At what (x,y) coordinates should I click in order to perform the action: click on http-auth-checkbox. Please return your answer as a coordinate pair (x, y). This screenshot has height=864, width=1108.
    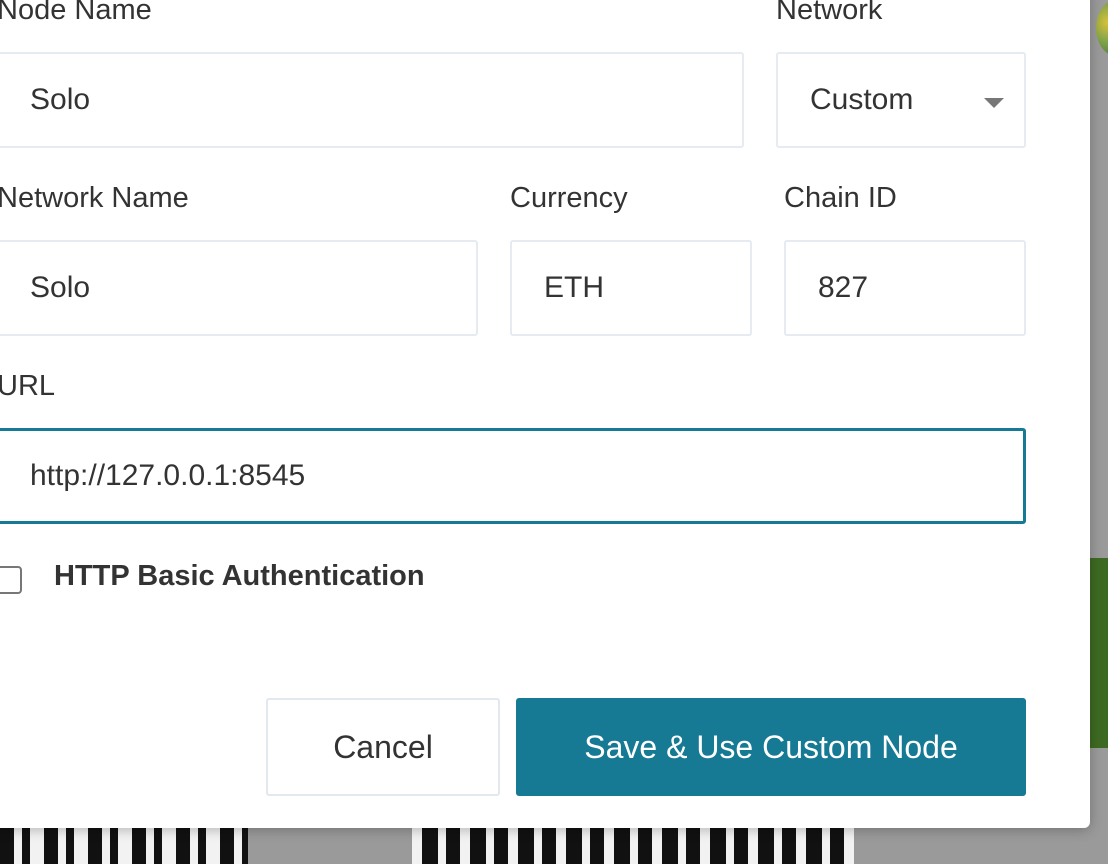
    Looking at the image, I should click on (11, 580).